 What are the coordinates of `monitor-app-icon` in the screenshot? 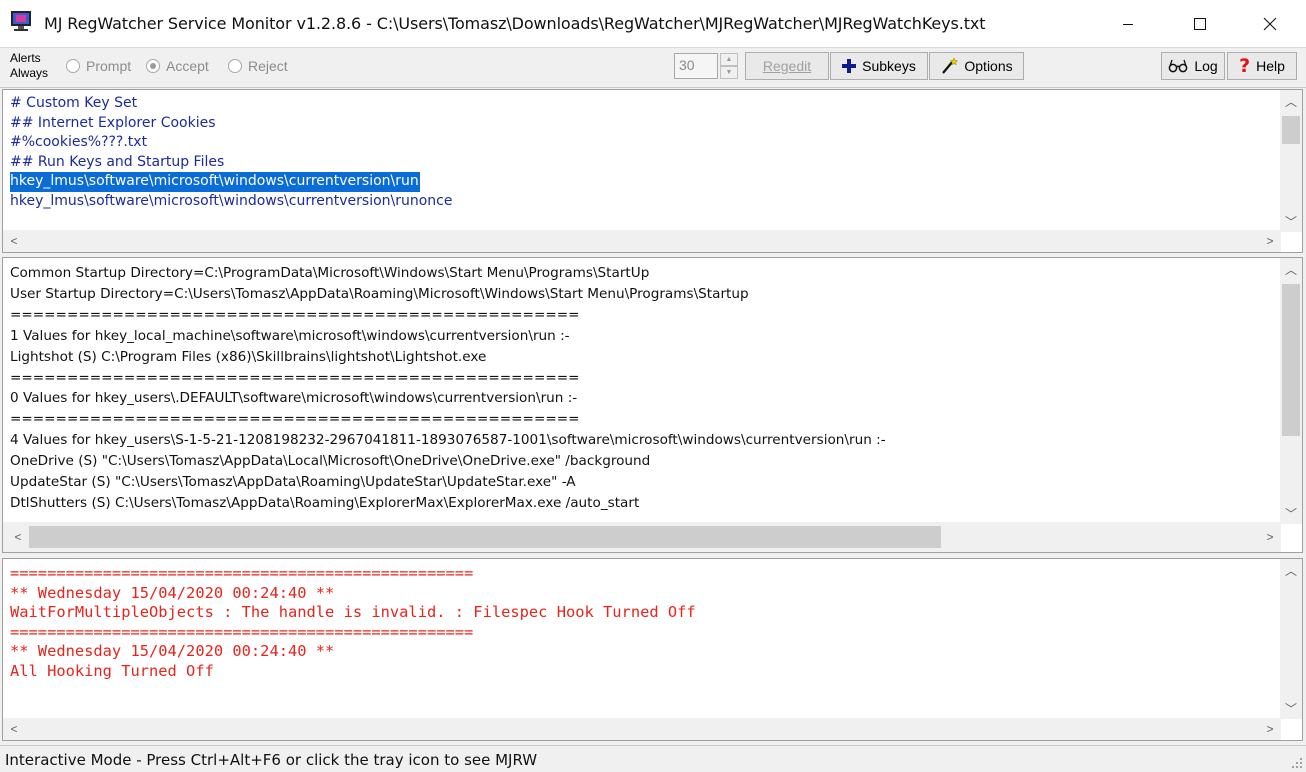 It's located at (21, 21).